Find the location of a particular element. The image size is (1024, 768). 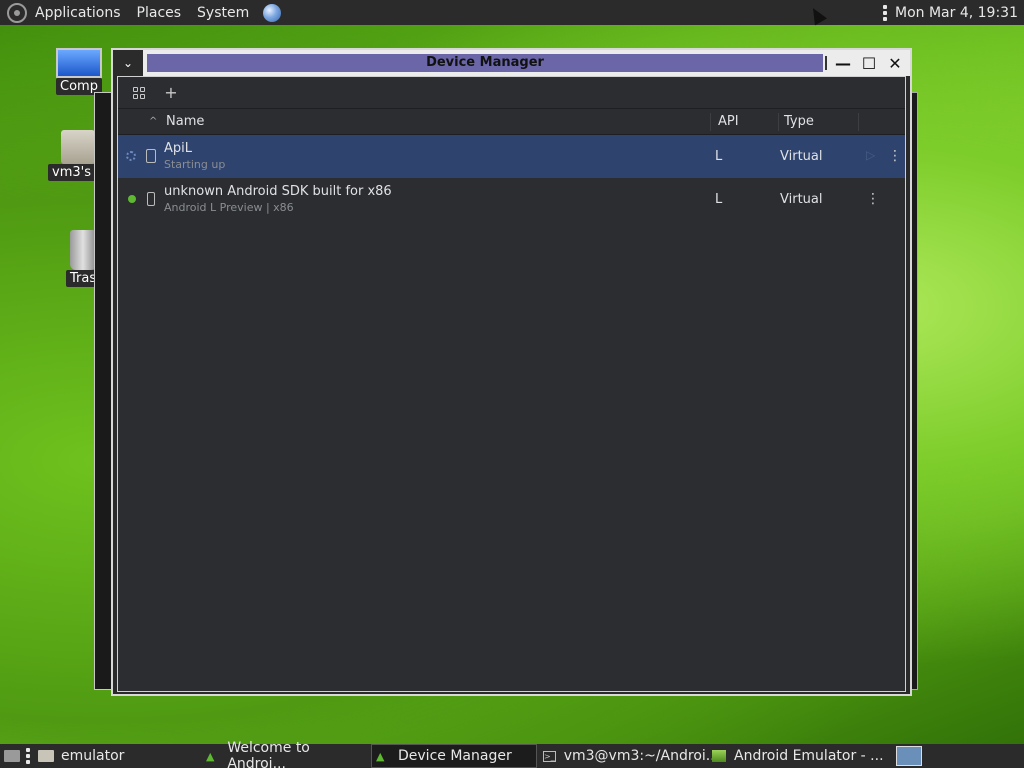

close-button: ✕ is located at coordinates (895, 63).